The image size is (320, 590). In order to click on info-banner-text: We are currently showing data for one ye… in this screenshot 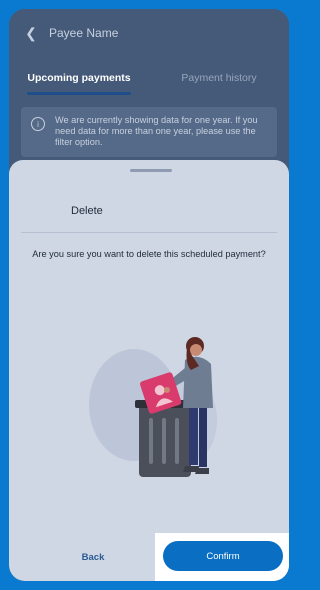, I will do `click(156, 131)`.